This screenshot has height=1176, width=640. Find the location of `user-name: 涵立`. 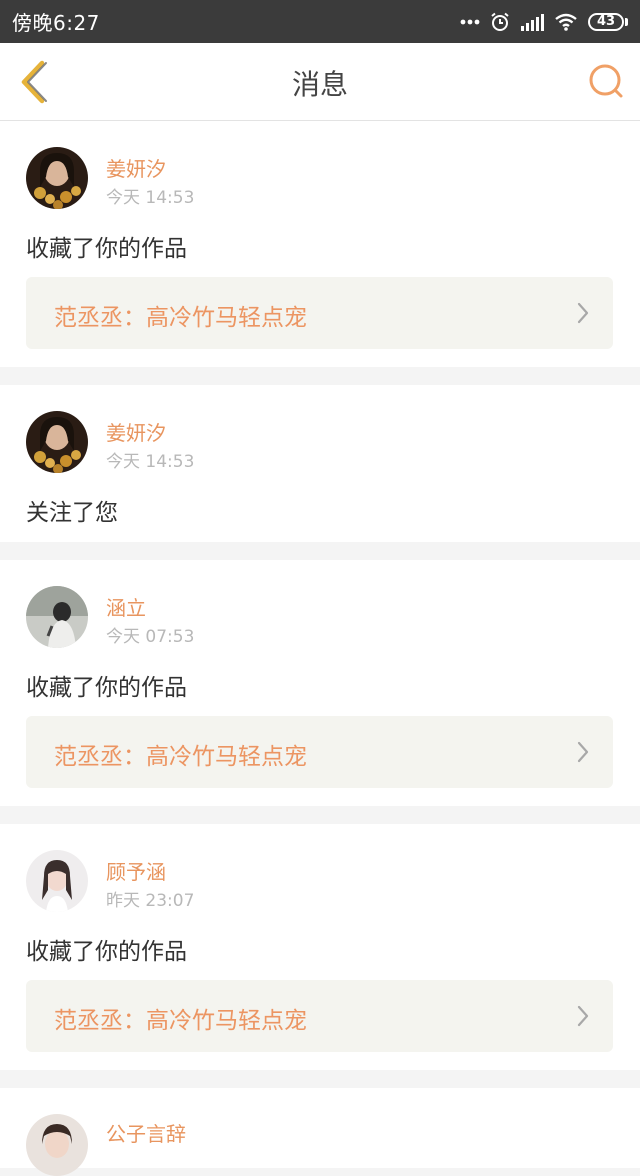

user-name: 涵立 is located at coordinates (126, 606).